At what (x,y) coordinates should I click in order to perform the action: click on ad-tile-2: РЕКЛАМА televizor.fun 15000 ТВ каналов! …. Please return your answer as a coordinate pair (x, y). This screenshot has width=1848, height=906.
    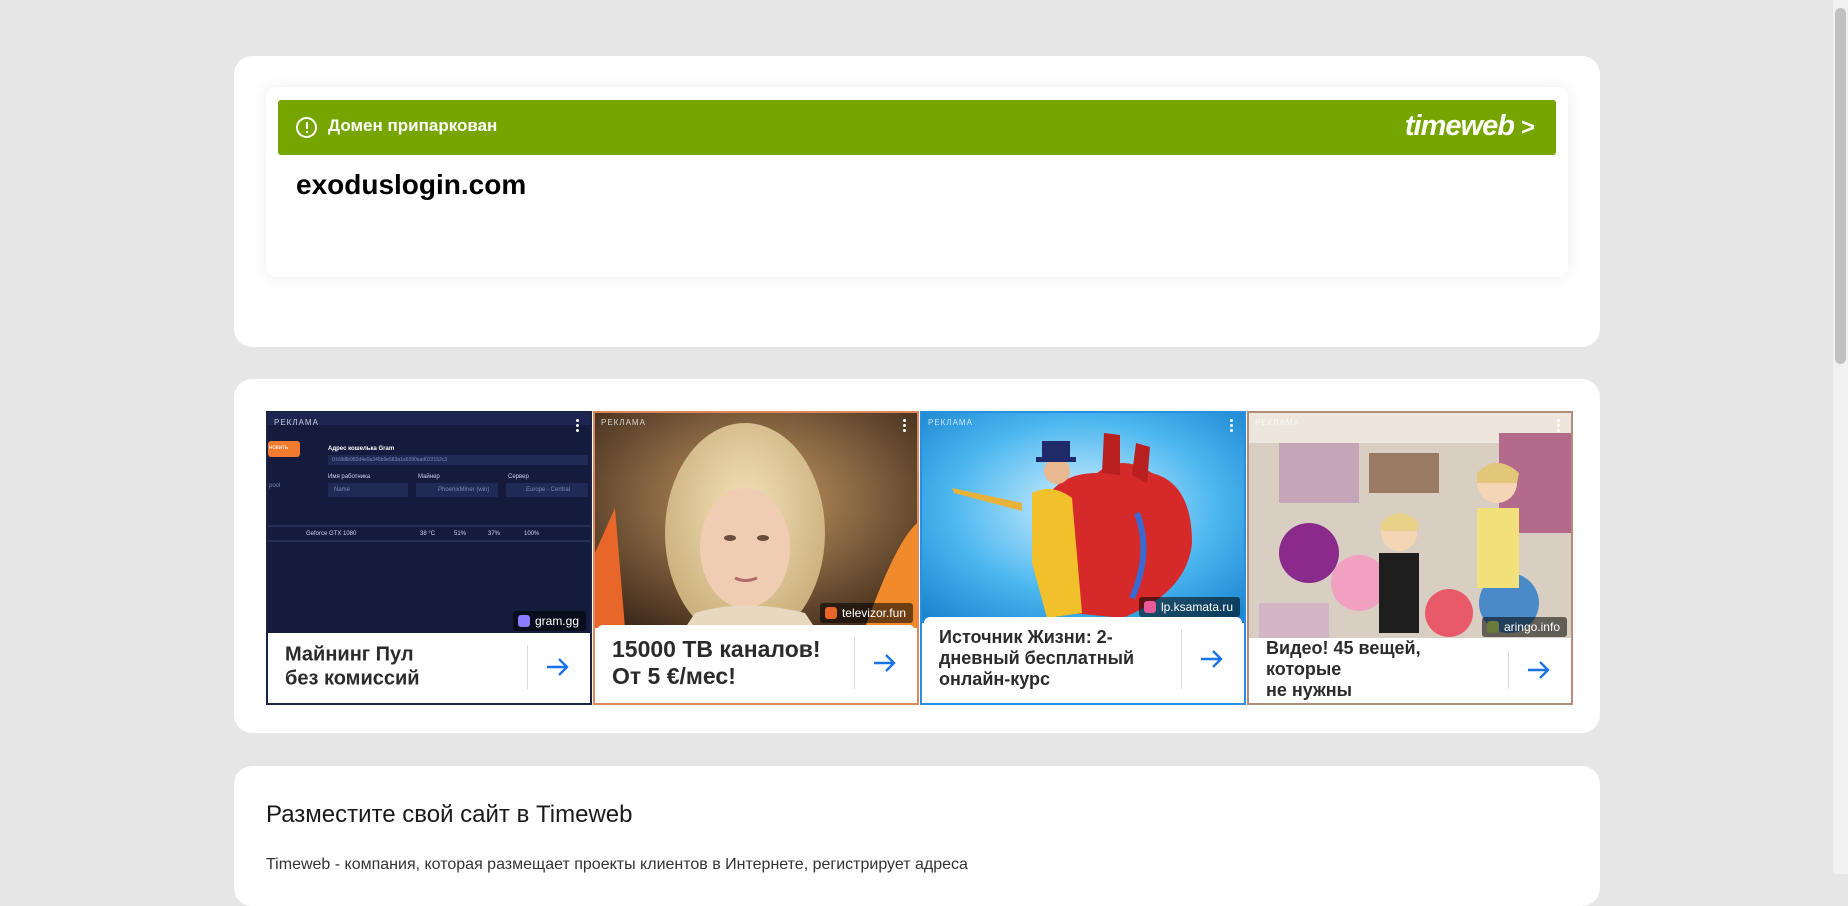
    Looking at the image, I should click on (756, 558).